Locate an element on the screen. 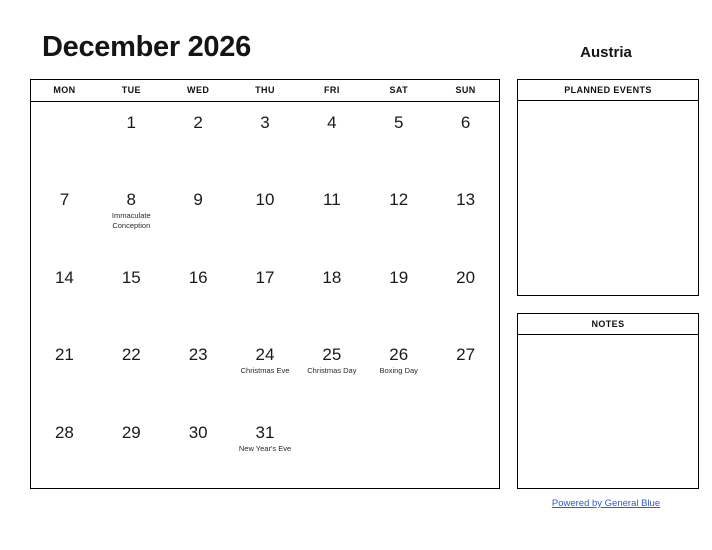 The height and width of the screenshot is (550, 712). day-cell: 31 New Year's Eve is located at coordinates (265, 450).